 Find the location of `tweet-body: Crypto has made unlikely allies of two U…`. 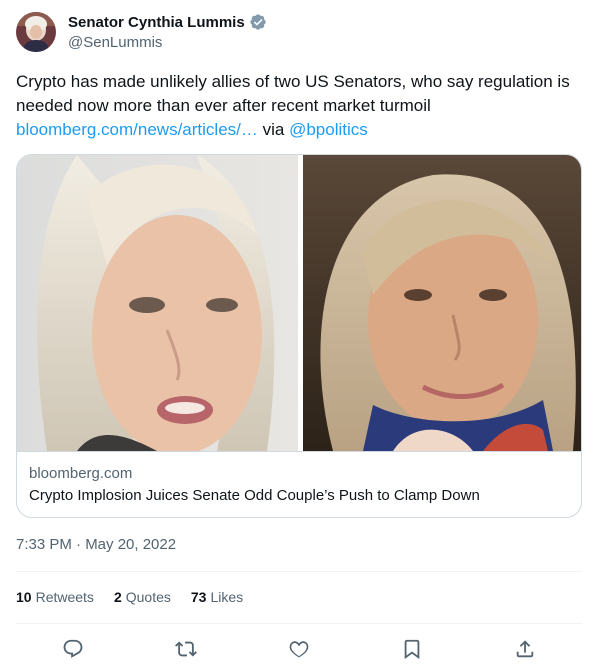

tweet-body: Crypto has made unlikely allies of two U… is located at coordinates (293, 93).